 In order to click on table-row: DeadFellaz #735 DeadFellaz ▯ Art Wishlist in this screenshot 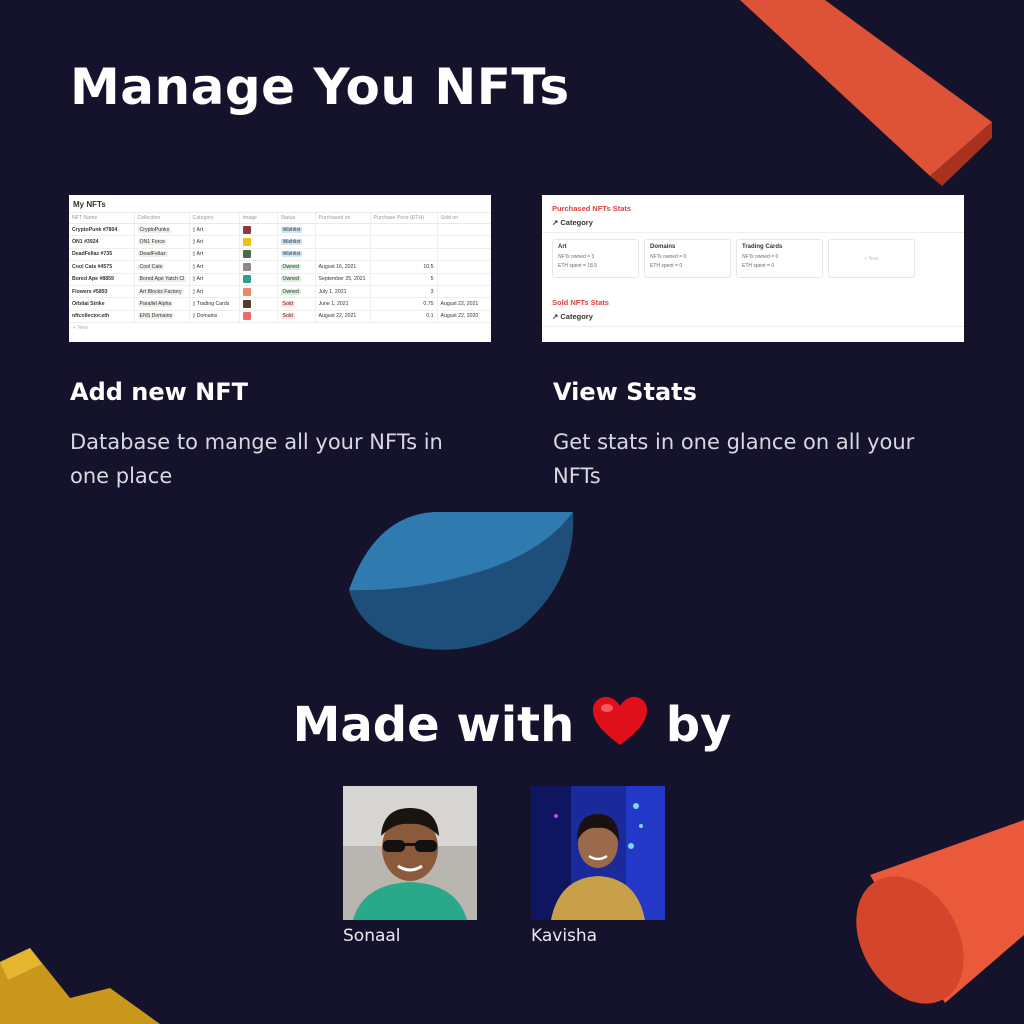, I will do `click(280, 255)`.